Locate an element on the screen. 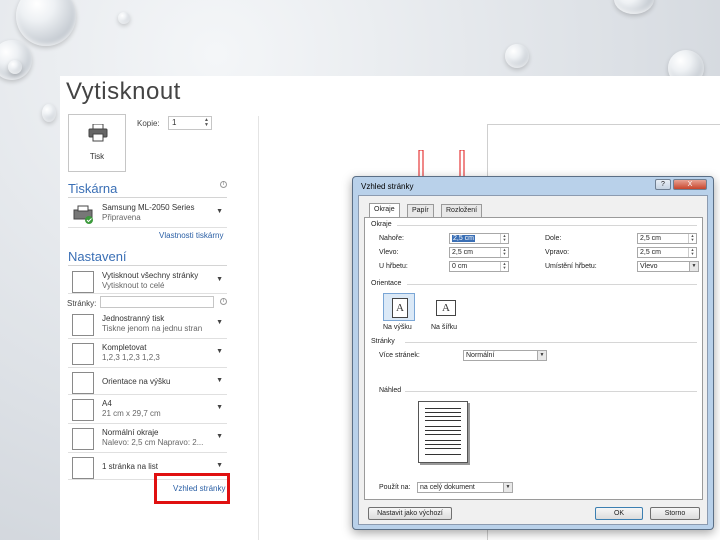  close-button: X is located at coordinates (690, 184).